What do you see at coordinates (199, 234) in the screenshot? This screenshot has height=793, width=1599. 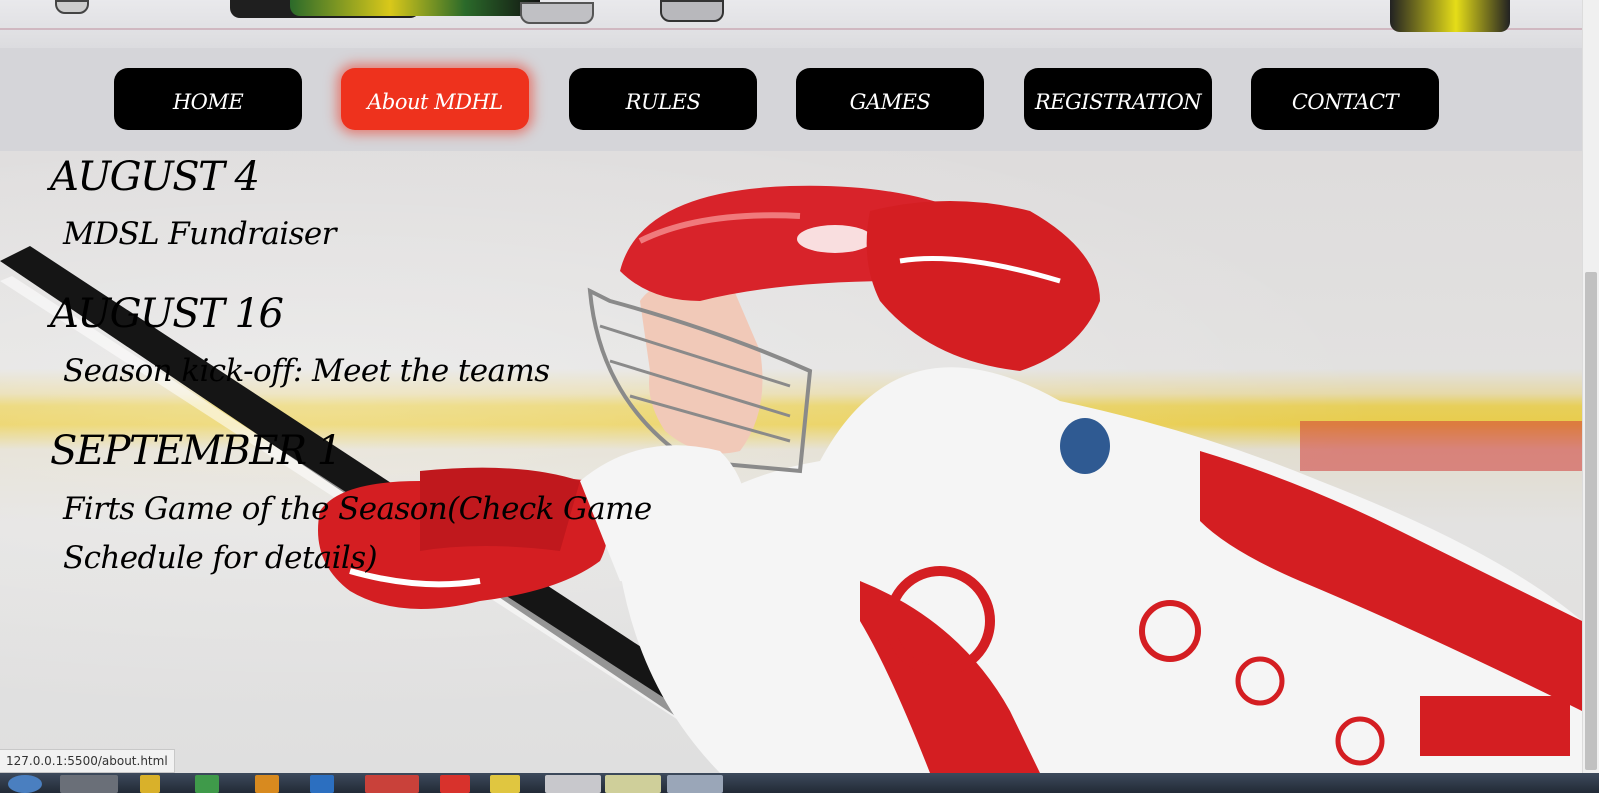 I see `event-description: MDSL Fundraiser` at bounding box center [199, 234].